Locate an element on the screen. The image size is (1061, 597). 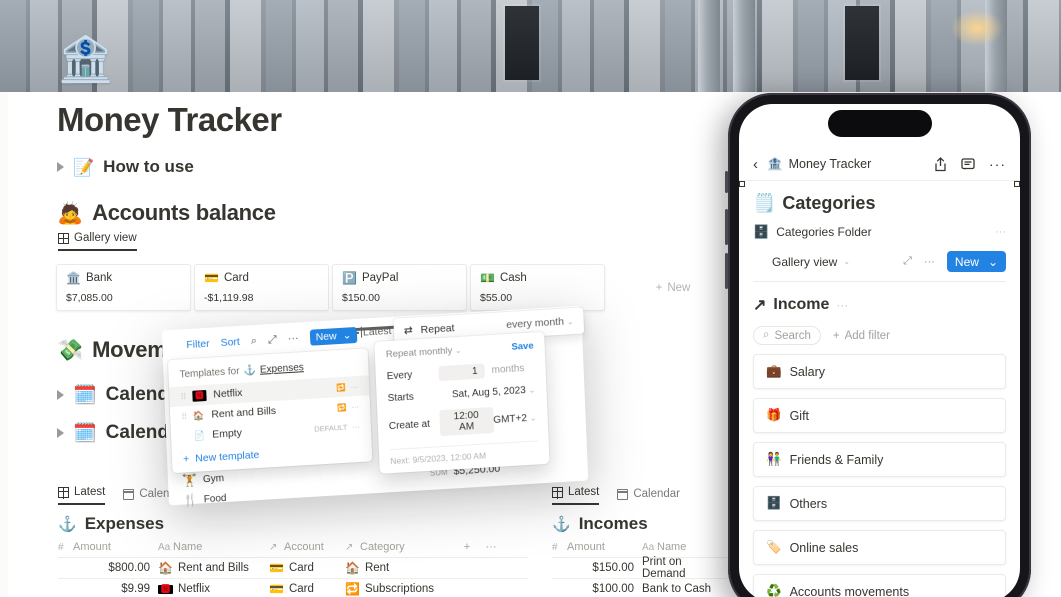
comment-icon is located at coordinates (968, 164).